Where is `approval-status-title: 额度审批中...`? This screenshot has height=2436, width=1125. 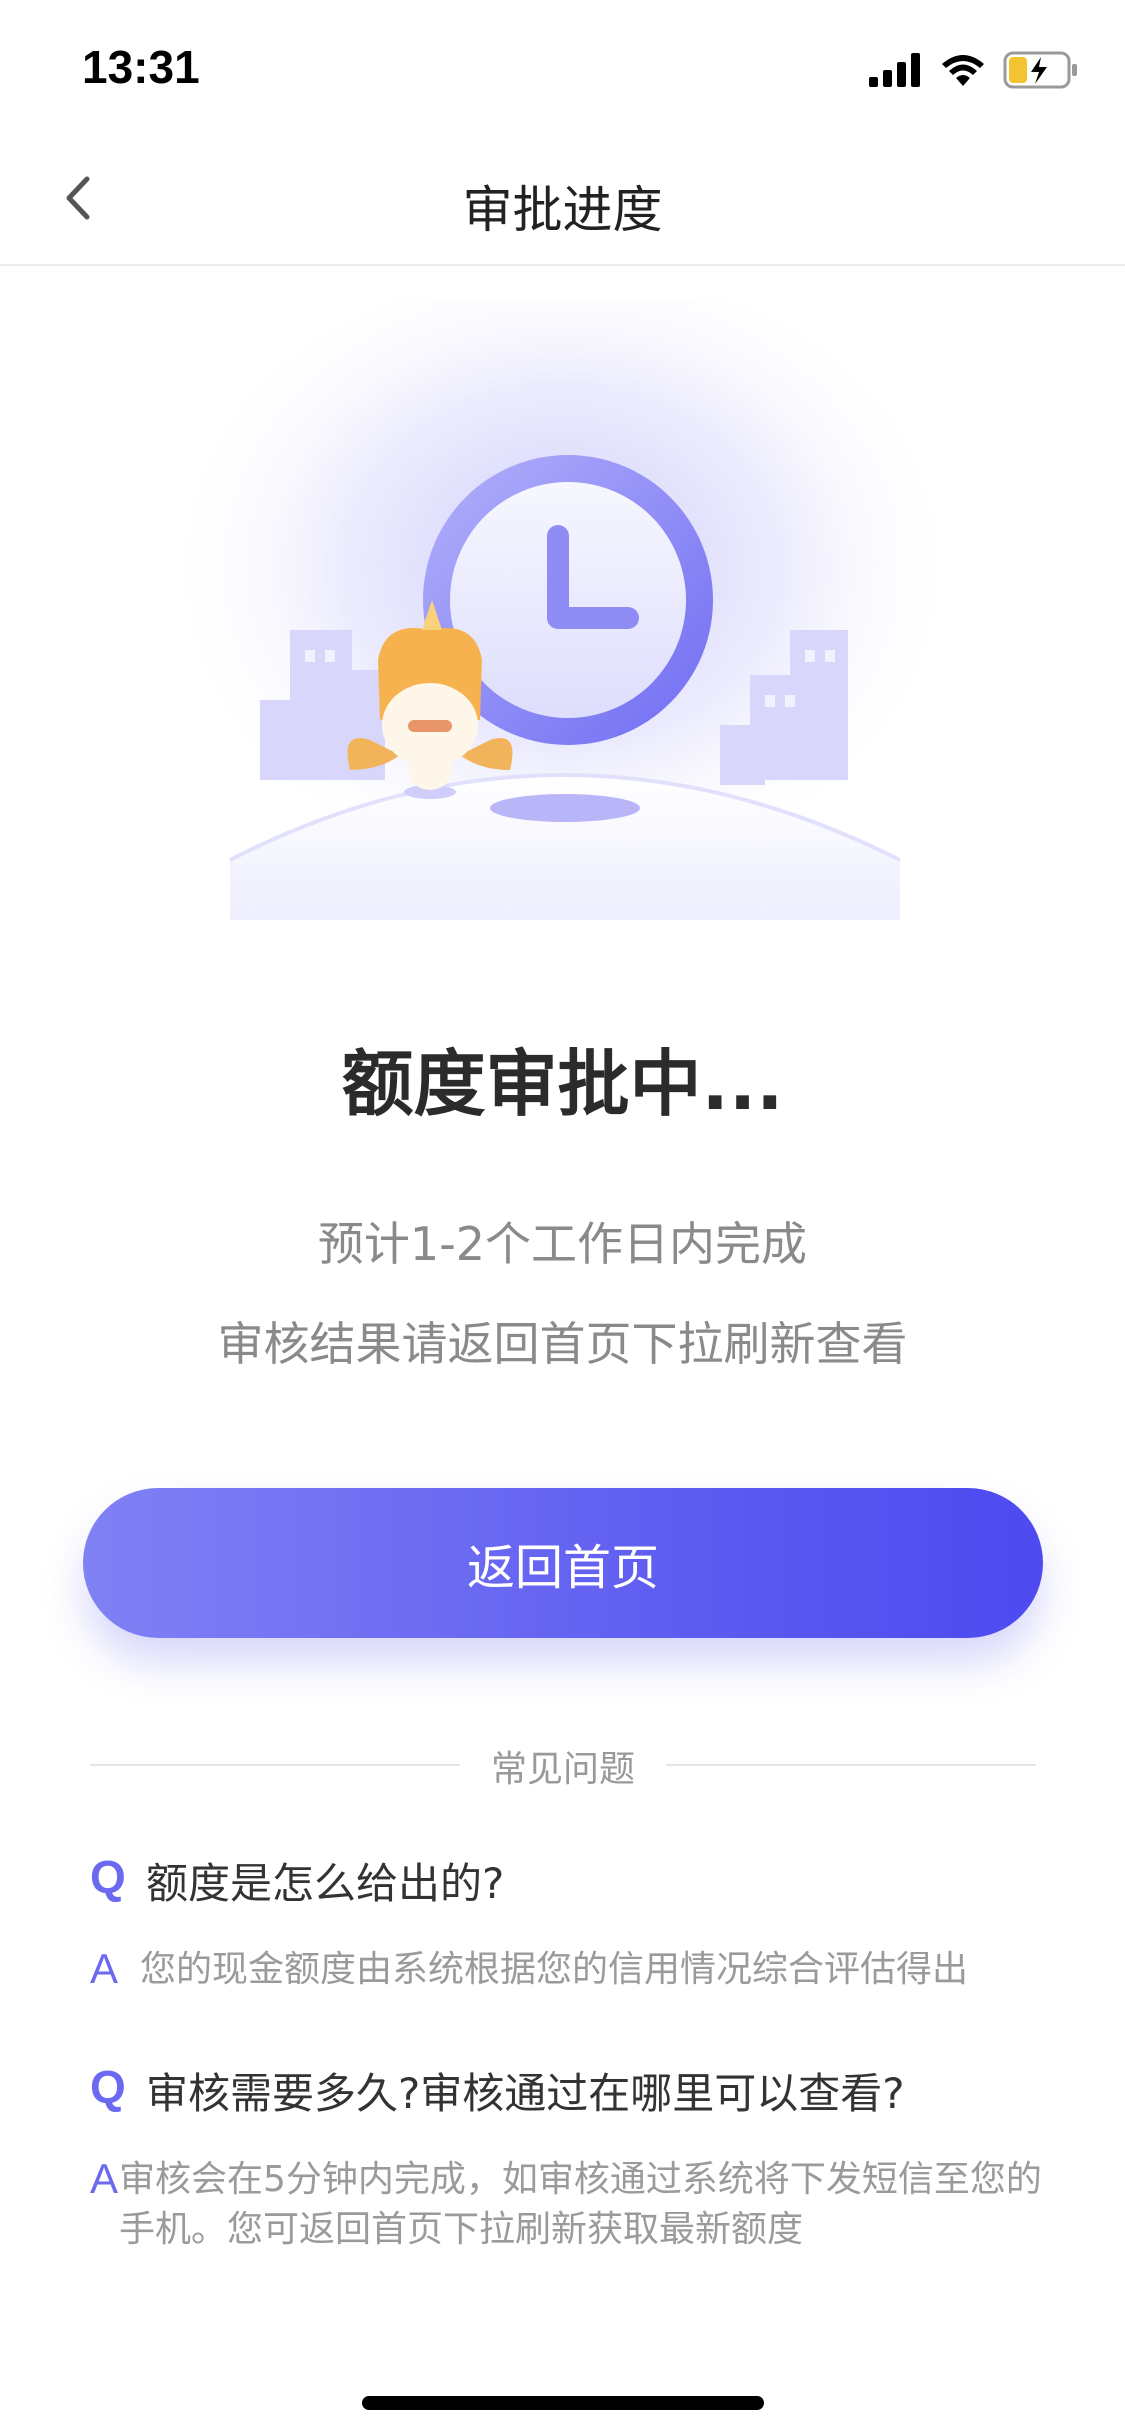
approval-status-title: 额度审批中... is located at coordinates (562, 1084).